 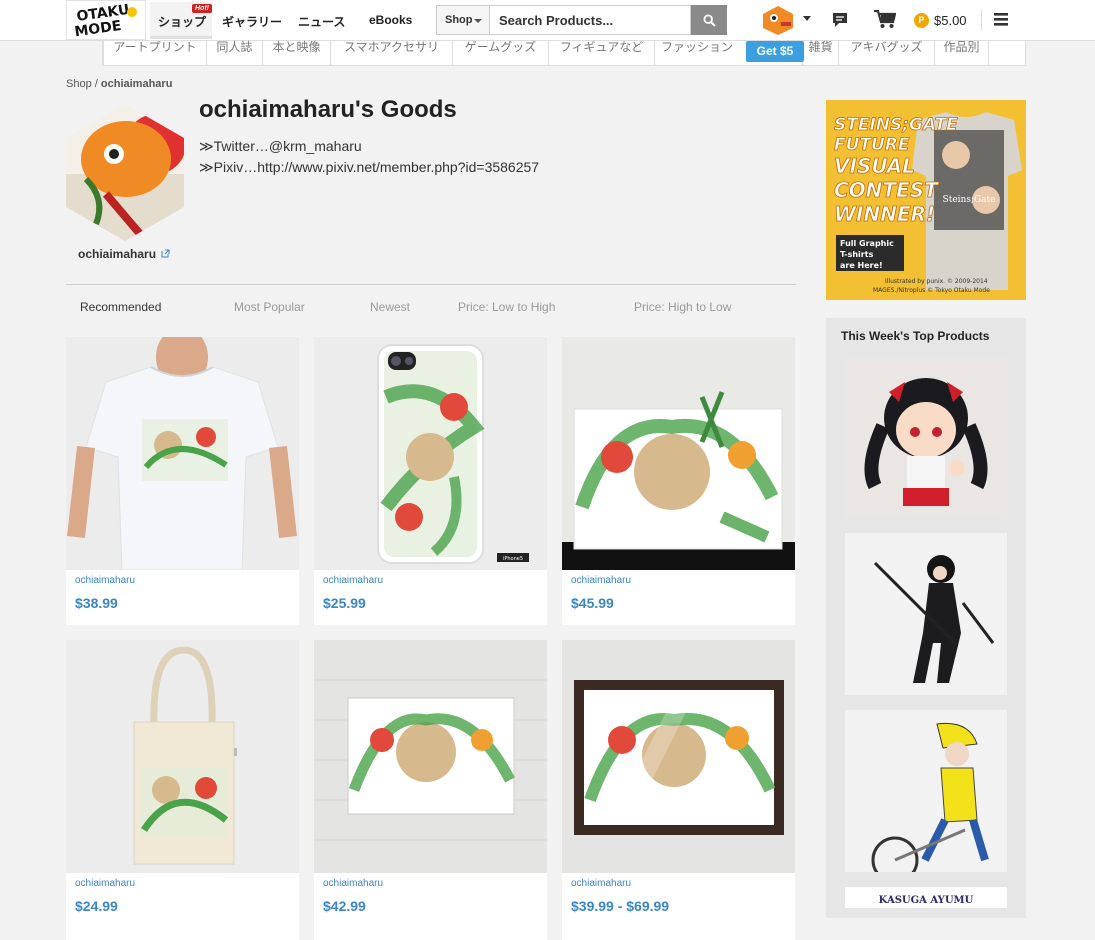 What do you see at coordinates (915, 336) in the screenshot?
I see `top-products-title: This Week's Top Products` at bounding box center [915, 336].